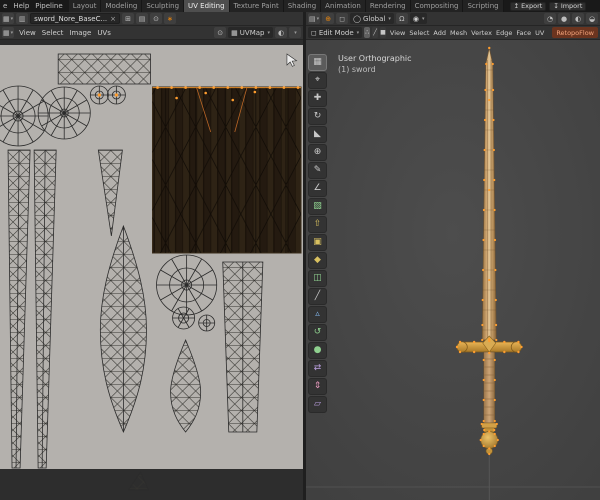 This screenshot has height=500, width=600. What do you see at coordinates (564, 18) in the screenshot?
I see `shading-solid-button: ●` at bounding box center [564, 18].